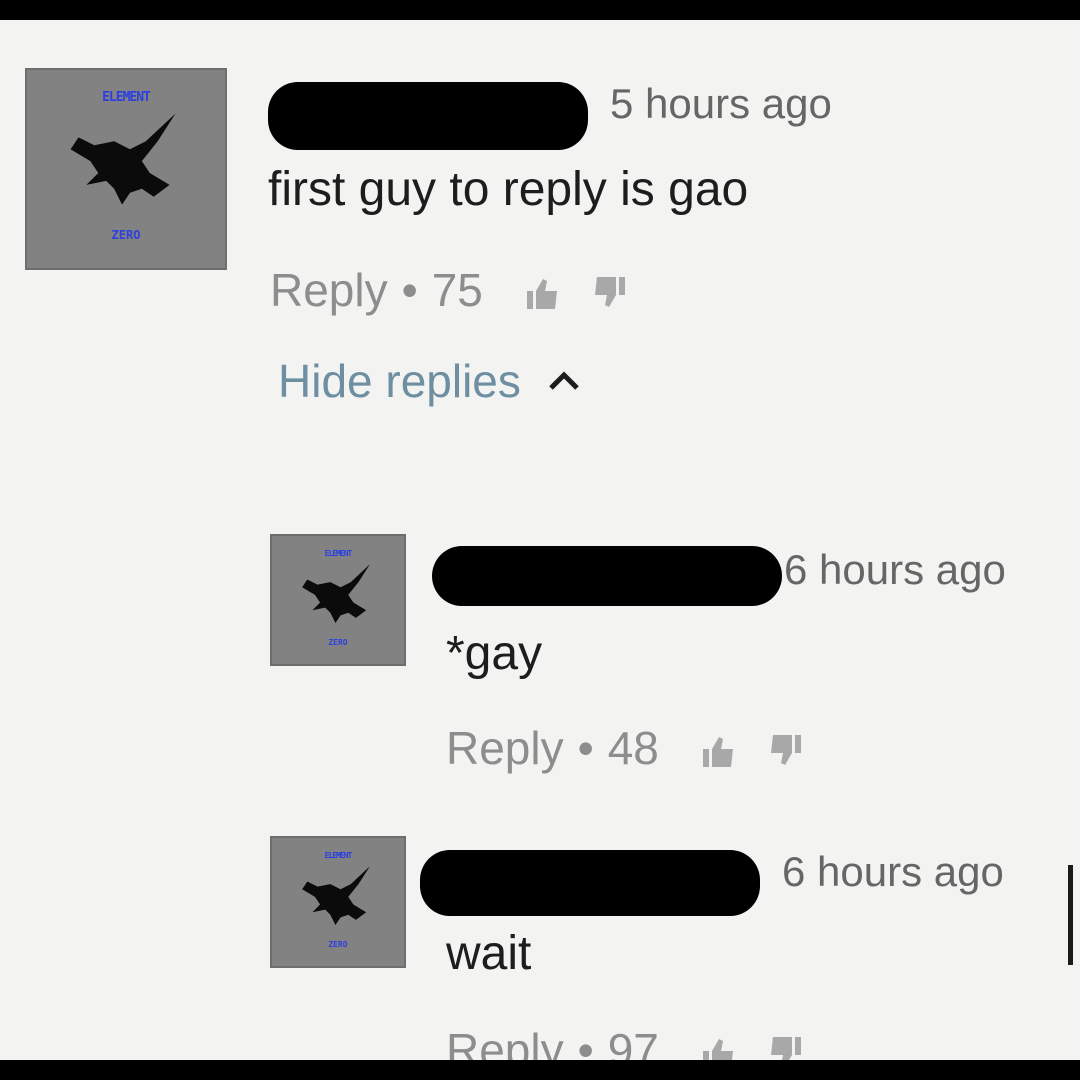 The height and width of the screenshot is (1080, 1080). Describe the element at coordinates (633, 1042) in the screenshot. I see `like-count: 97` at that location.